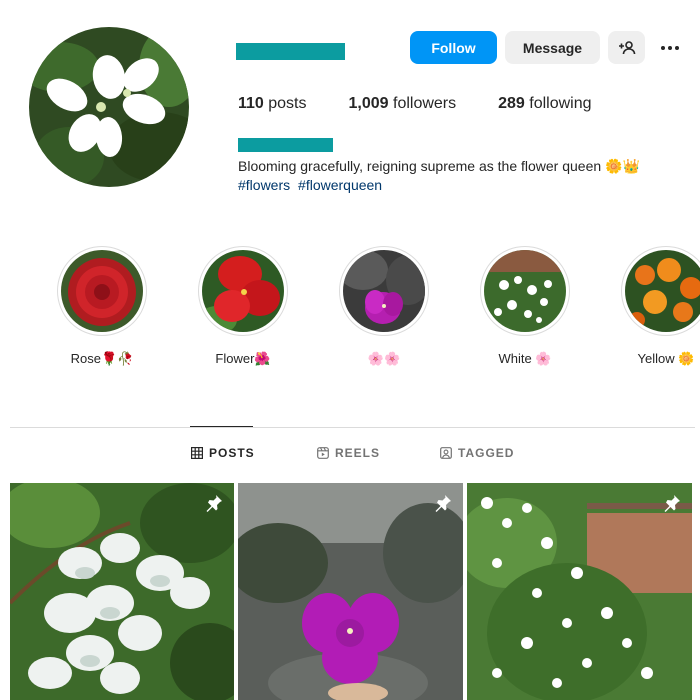 Image resolution: width=700 pixels, height=700 pixels. What do you see at coordinates (384, 306) in the screenshot?
I see `highlight-blossoms: 🌸🌸` at bounding box center [384, 306].